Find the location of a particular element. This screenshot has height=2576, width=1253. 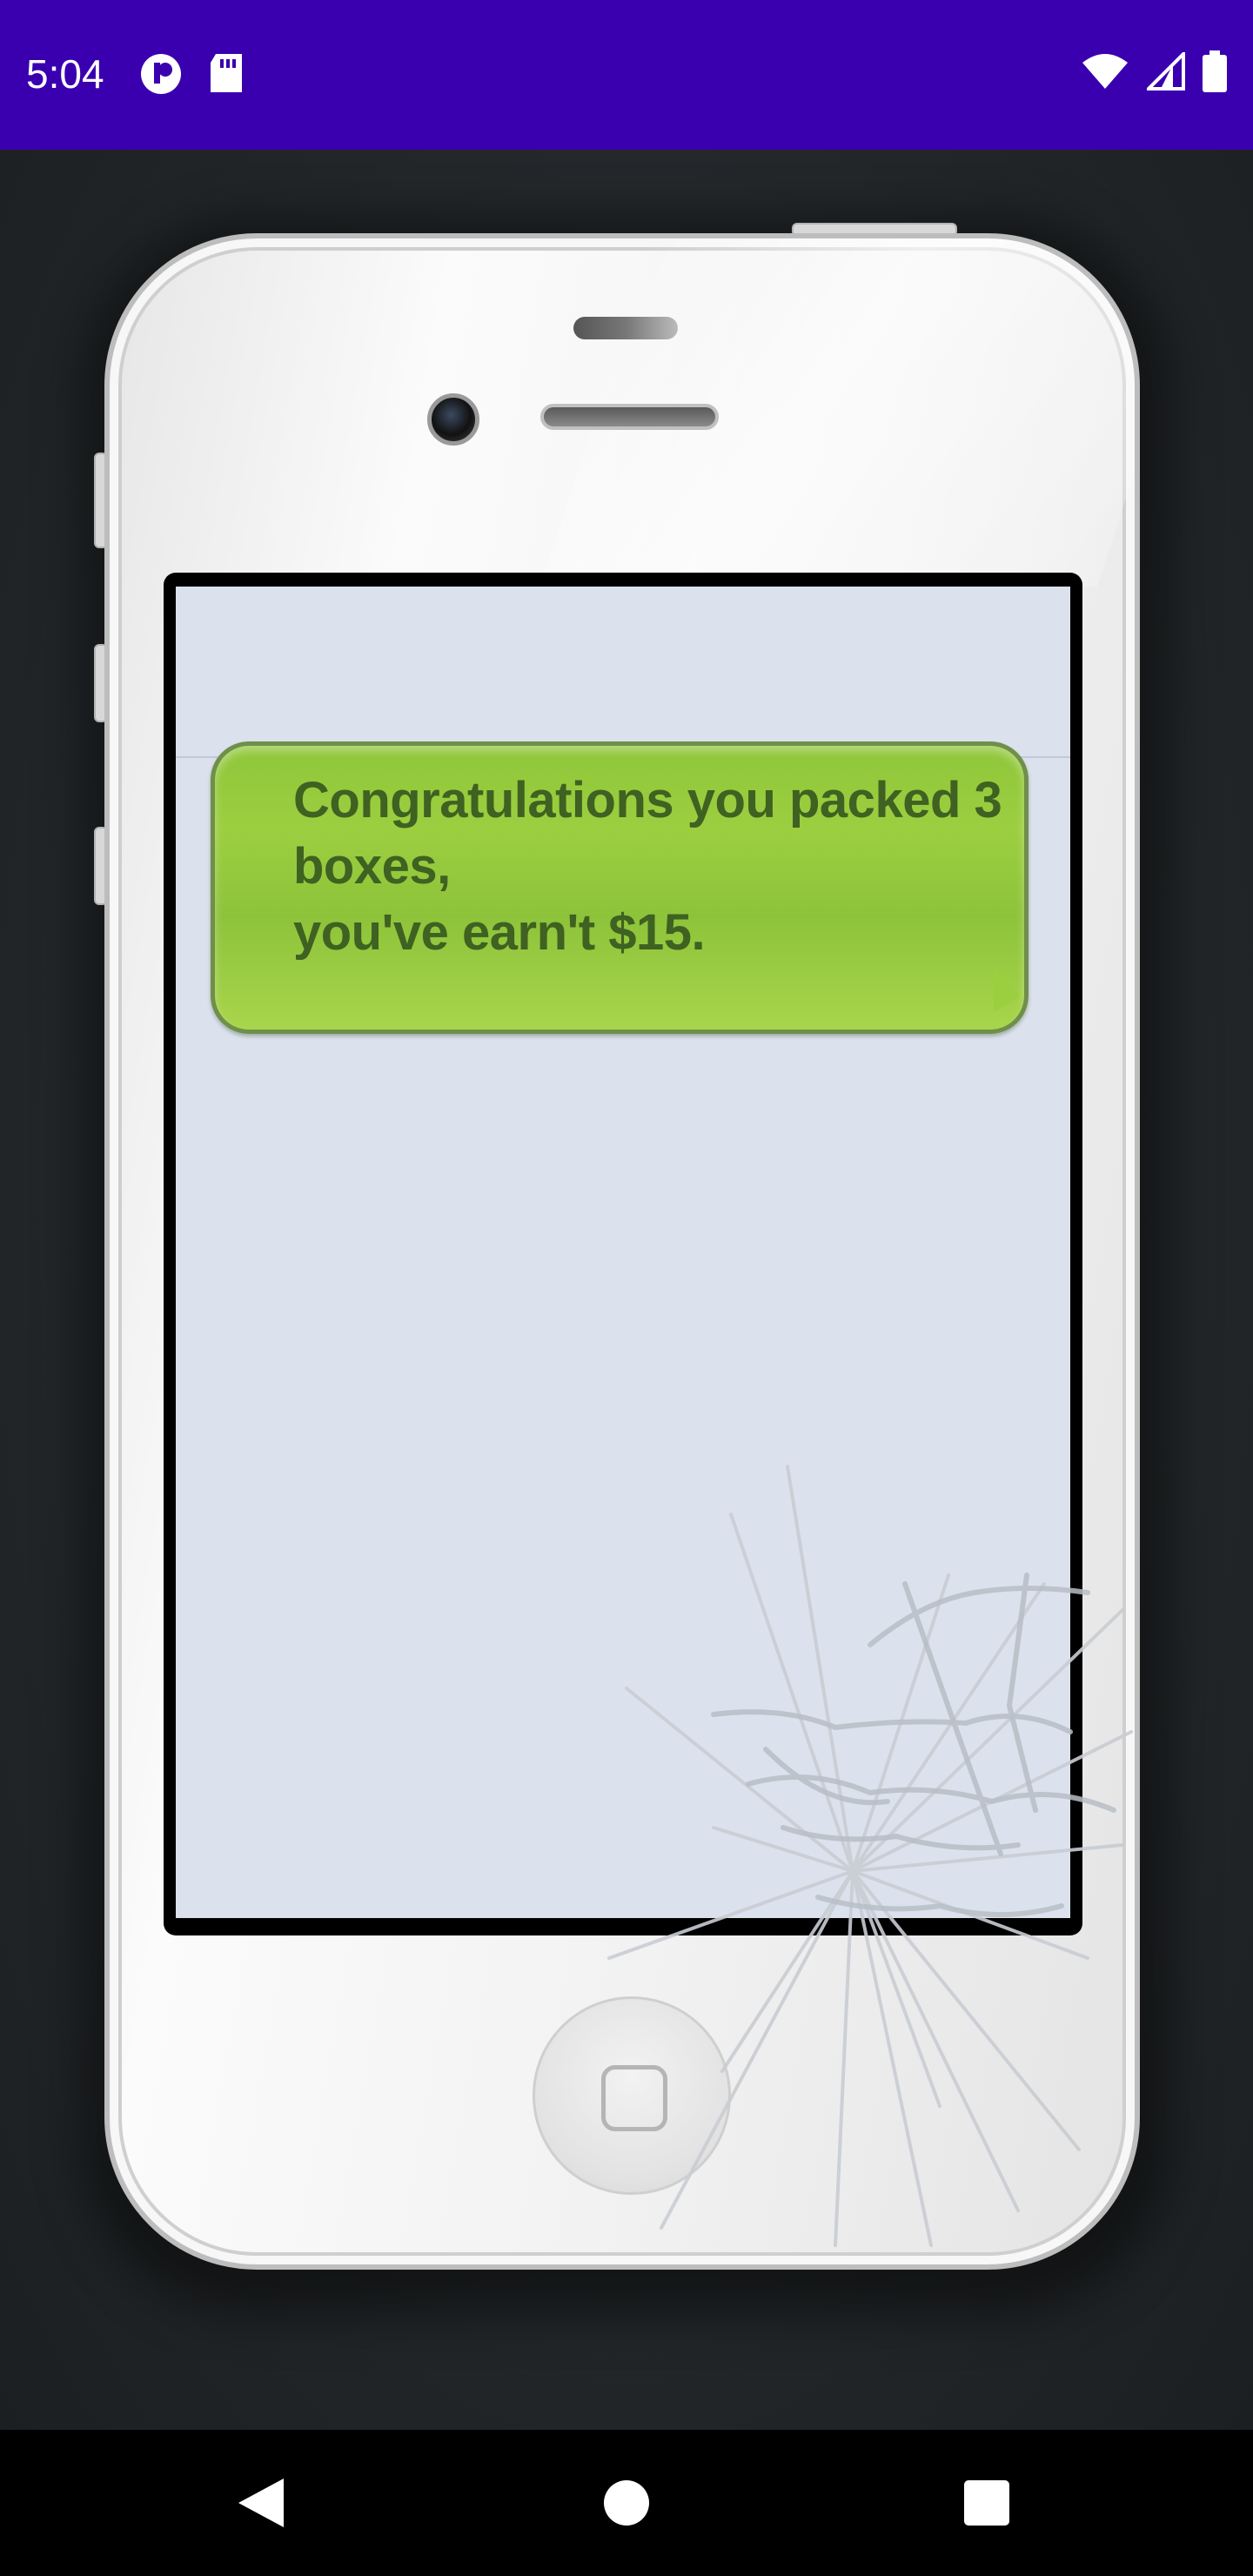

status-right-icons is located at coordinates (1154, 73).